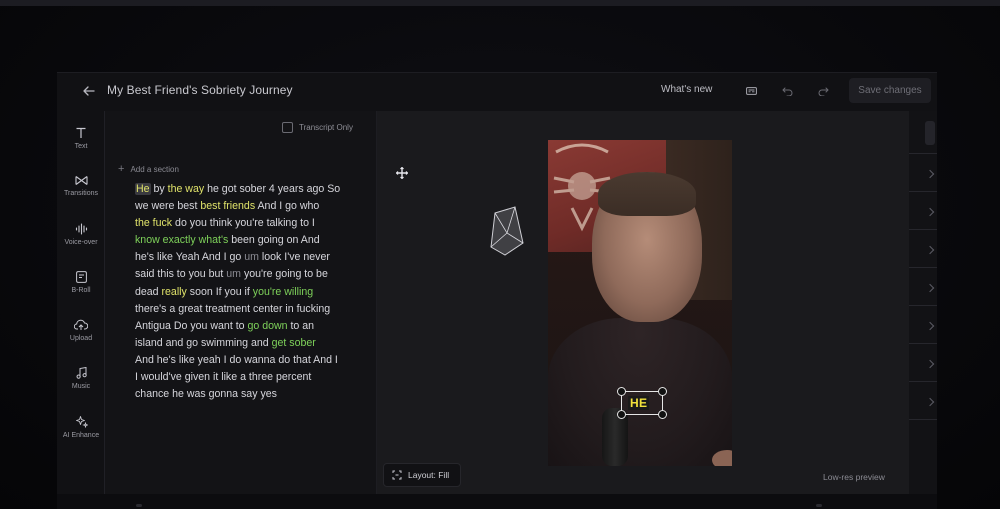 This screenshot has width=1000, height=509. Describe the element at coordinates (200, 90) in the screenshot. I see `project-title: My Best Friend's Sobriety Journey` at that location.